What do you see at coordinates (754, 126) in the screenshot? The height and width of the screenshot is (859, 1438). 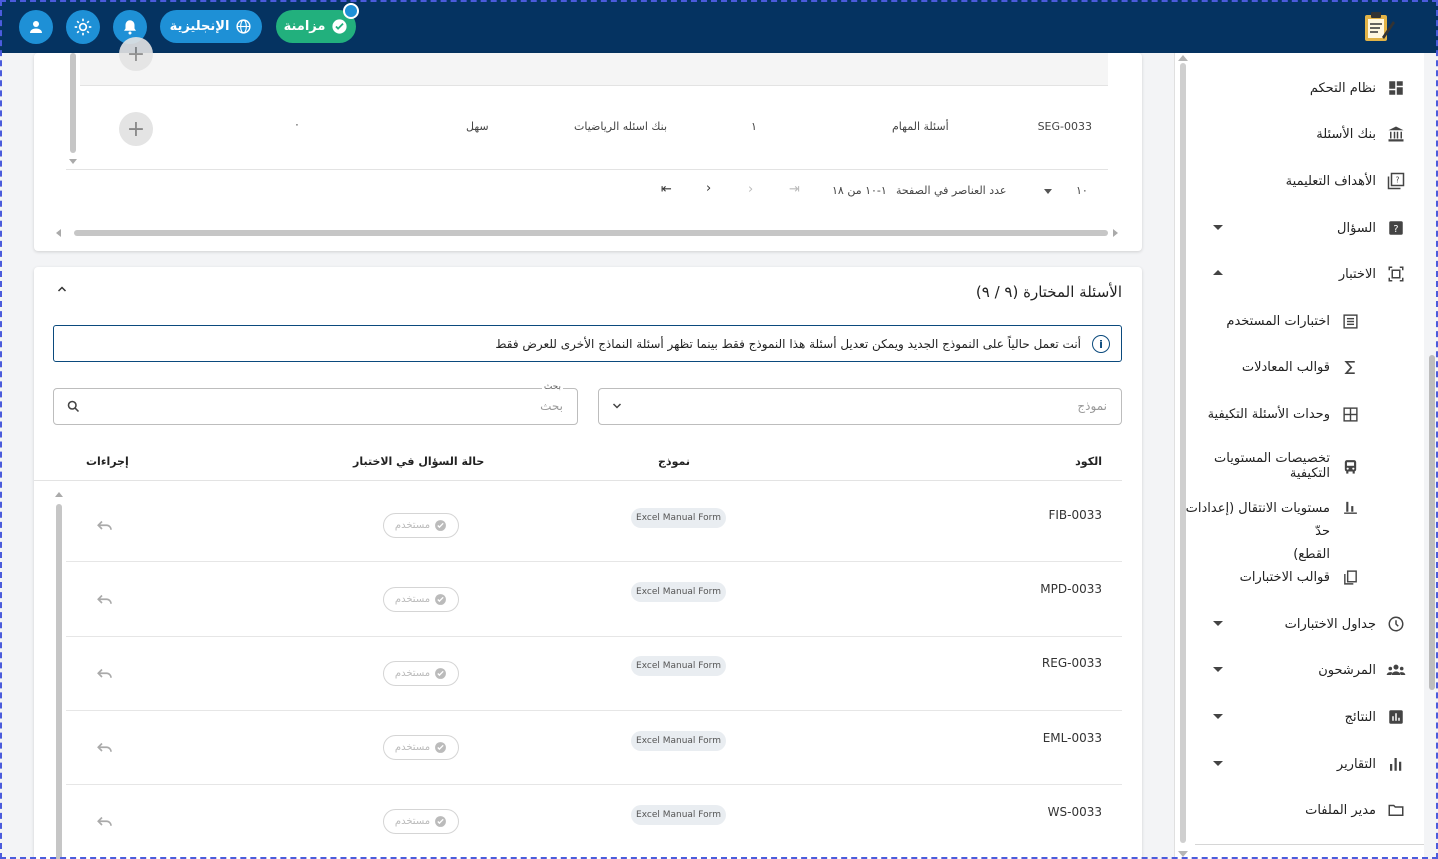 I see `row-count: ١` at bounding box center [754, 126].